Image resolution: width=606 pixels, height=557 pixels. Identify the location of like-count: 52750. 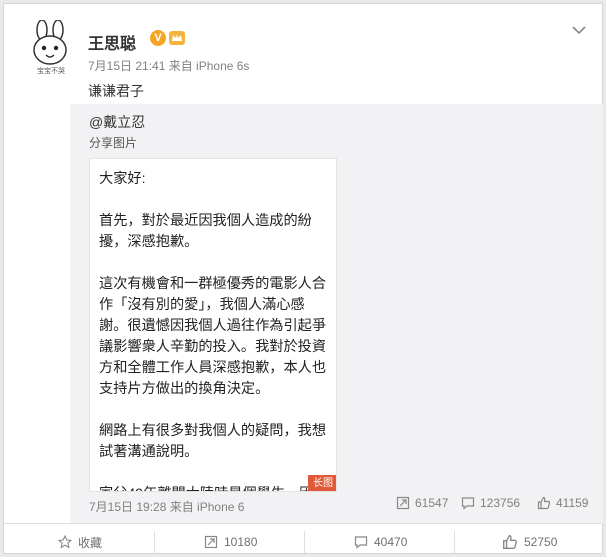
(541, 542).